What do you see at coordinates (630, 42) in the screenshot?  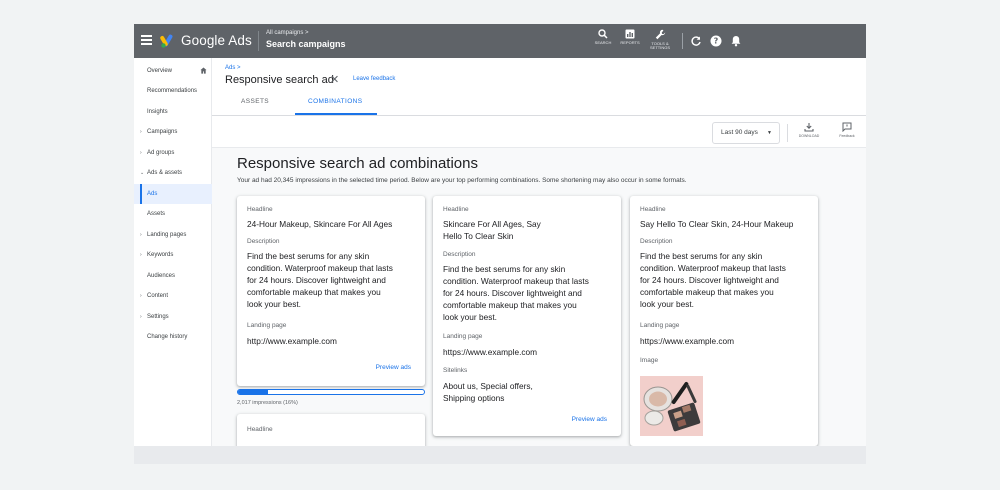 I see `reports-tool-label: REPORTS` at bounding box center [630, 42].